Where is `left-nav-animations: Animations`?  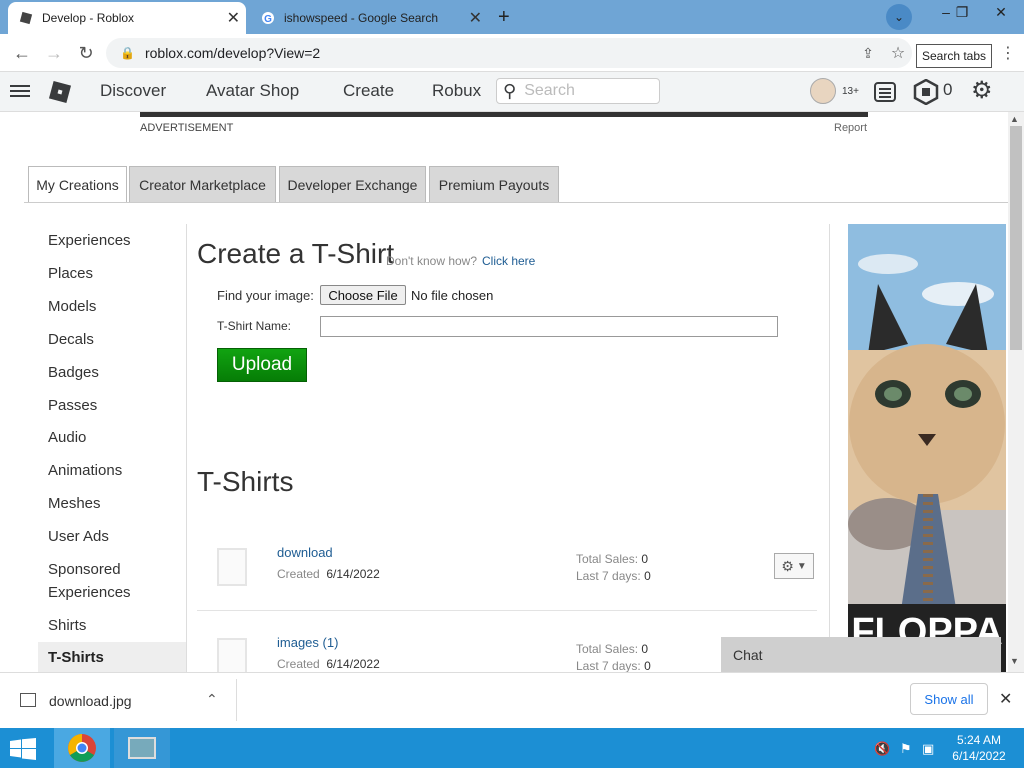
left-nav-animations: Animations is located at coordinates (85, 470).